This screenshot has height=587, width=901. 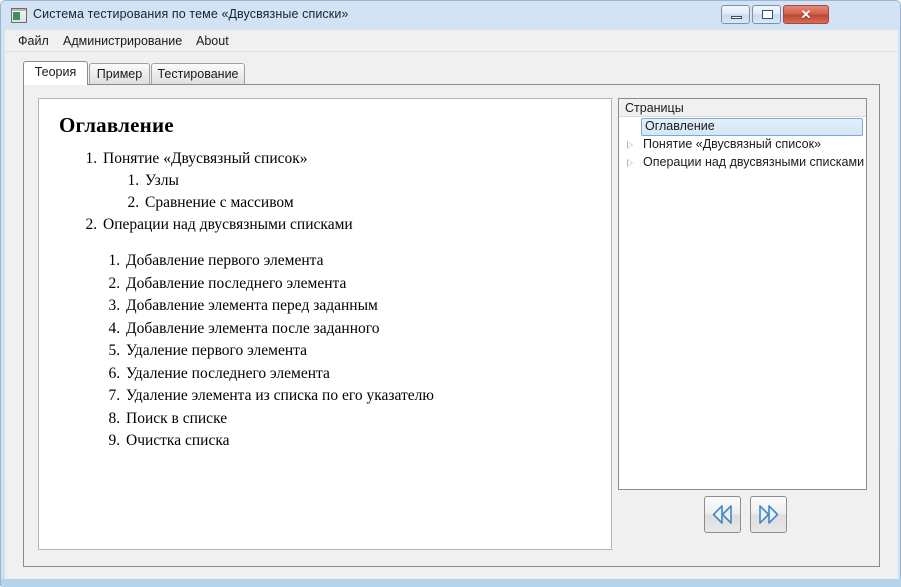 What do you see at coordinates (119, 74) in the screenshot?
I see `tab-example: Пример` at bounding box center [119, 74].